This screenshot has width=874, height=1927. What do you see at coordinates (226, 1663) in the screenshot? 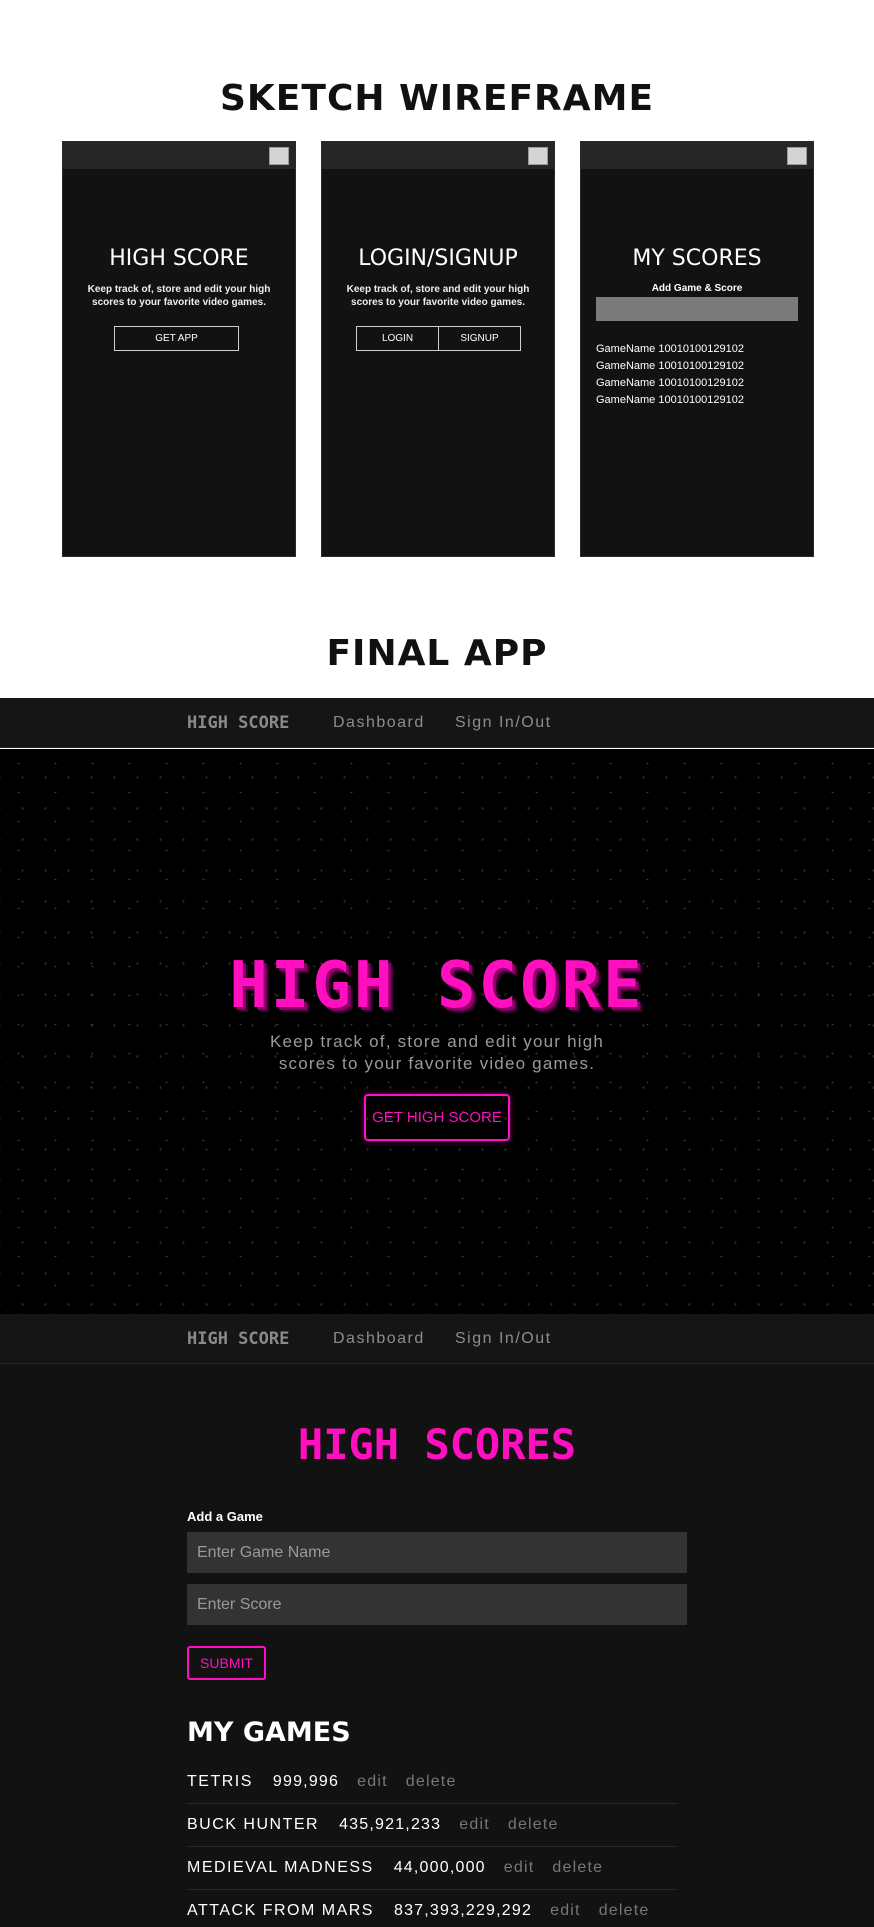
I see `submit-button: SUBMIT` at bounding box center [226, 1663].